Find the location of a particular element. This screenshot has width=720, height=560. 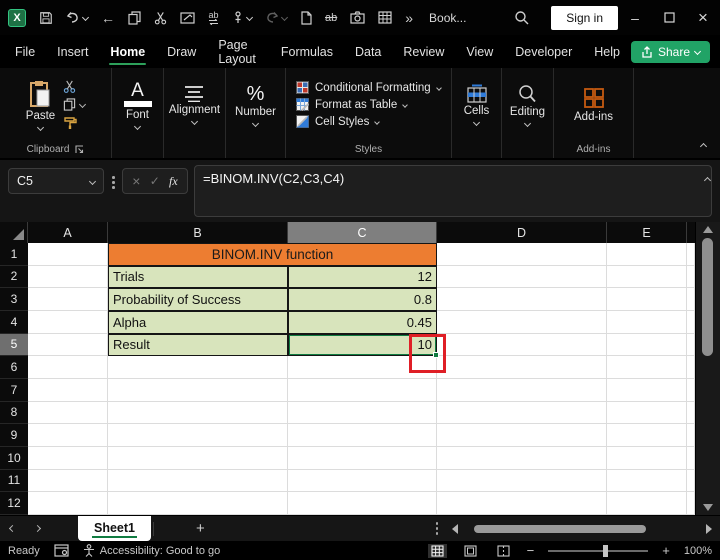

row-header-7: 7 is located at coordinates (14, 390).